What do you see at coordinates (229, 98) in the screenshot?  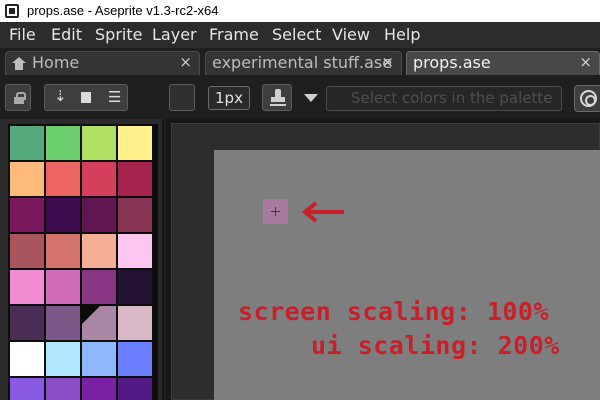 I see `brush-size-field: 1px` at bounding box center [229, 98].